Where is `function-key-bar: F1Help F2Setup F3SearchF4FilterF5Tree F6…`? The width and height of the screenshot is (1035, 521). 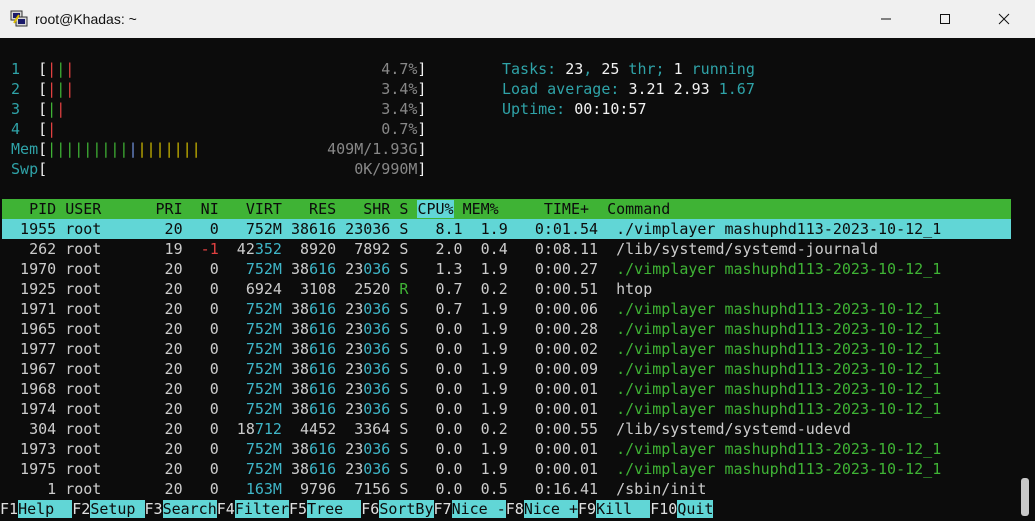 function-key-bar: F1Help F2Setup F3SearchF4FilterF5Tree F6… is located at coordinates (357, 509).